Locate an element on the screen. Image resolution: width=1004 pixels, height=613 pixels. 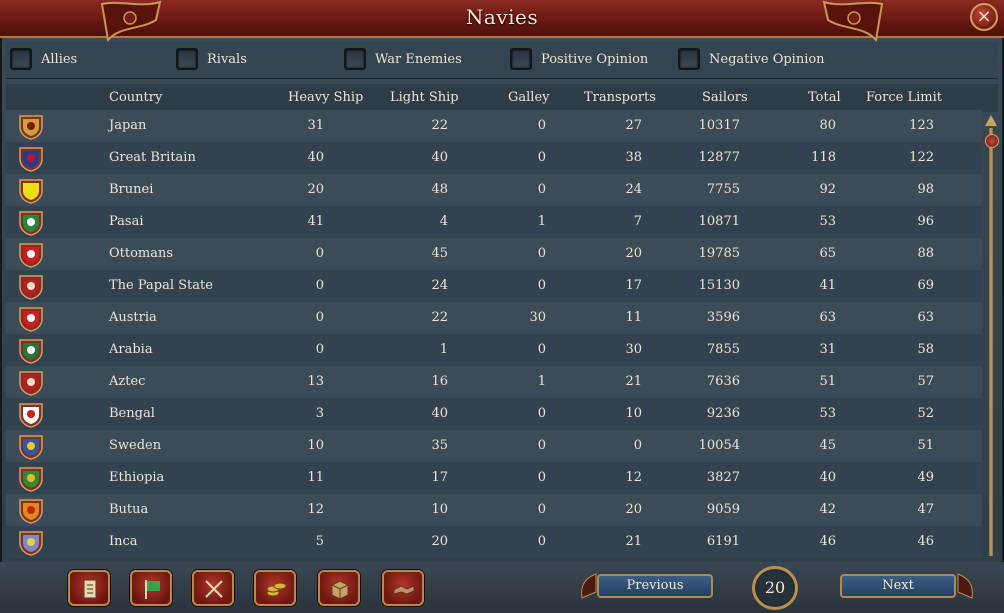
cell-light: 1 is located at coordinates (443, 349).